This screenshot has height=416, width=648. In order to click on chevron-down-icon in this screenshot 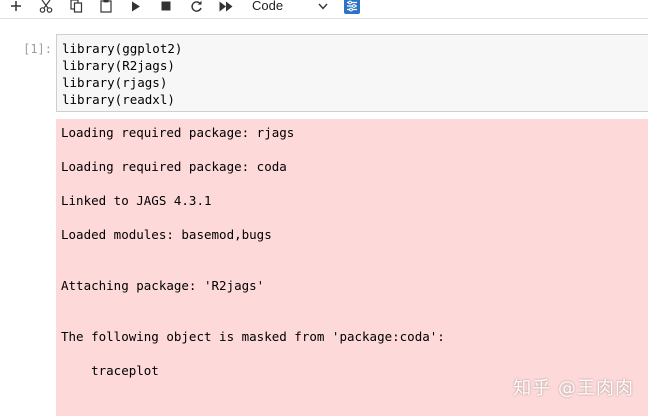, I will do `click(323, 6)`.